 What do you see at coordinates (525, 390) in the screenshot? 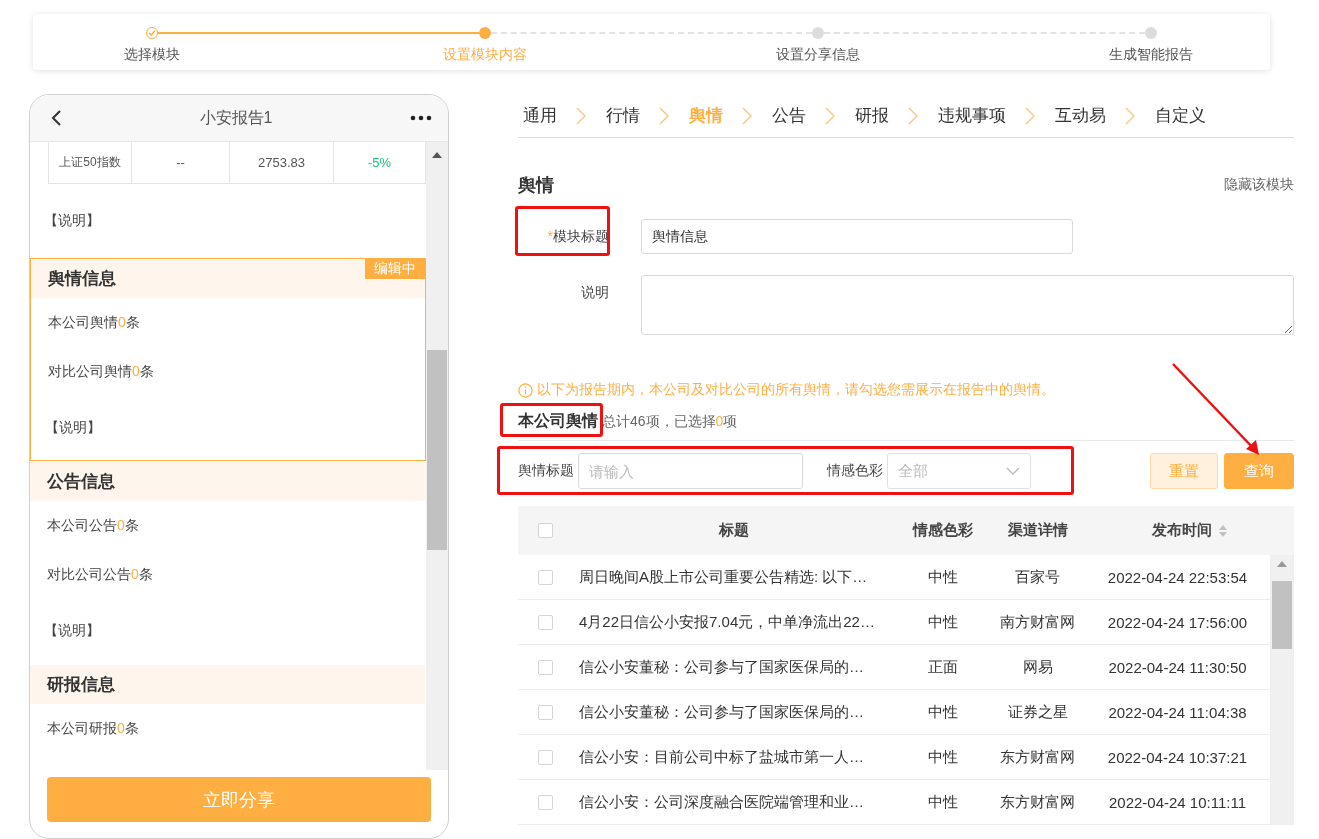
I see `info-icon` at bounding box center [525, 390].